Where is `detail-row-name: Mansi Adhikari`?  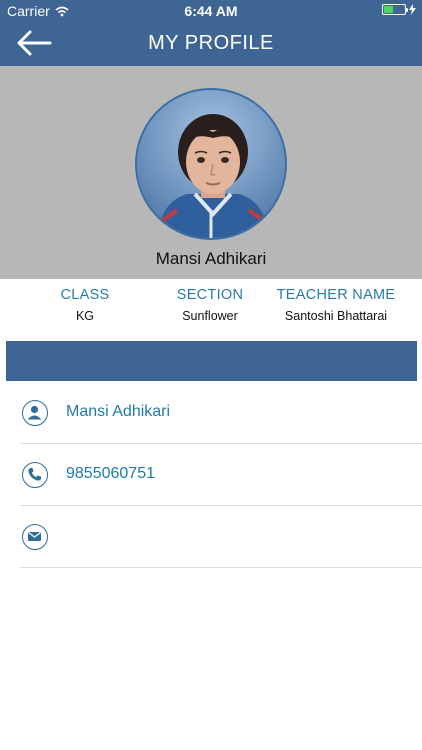 detail-row-name: Mansi Adhikari is located at coordinates (221, 413).